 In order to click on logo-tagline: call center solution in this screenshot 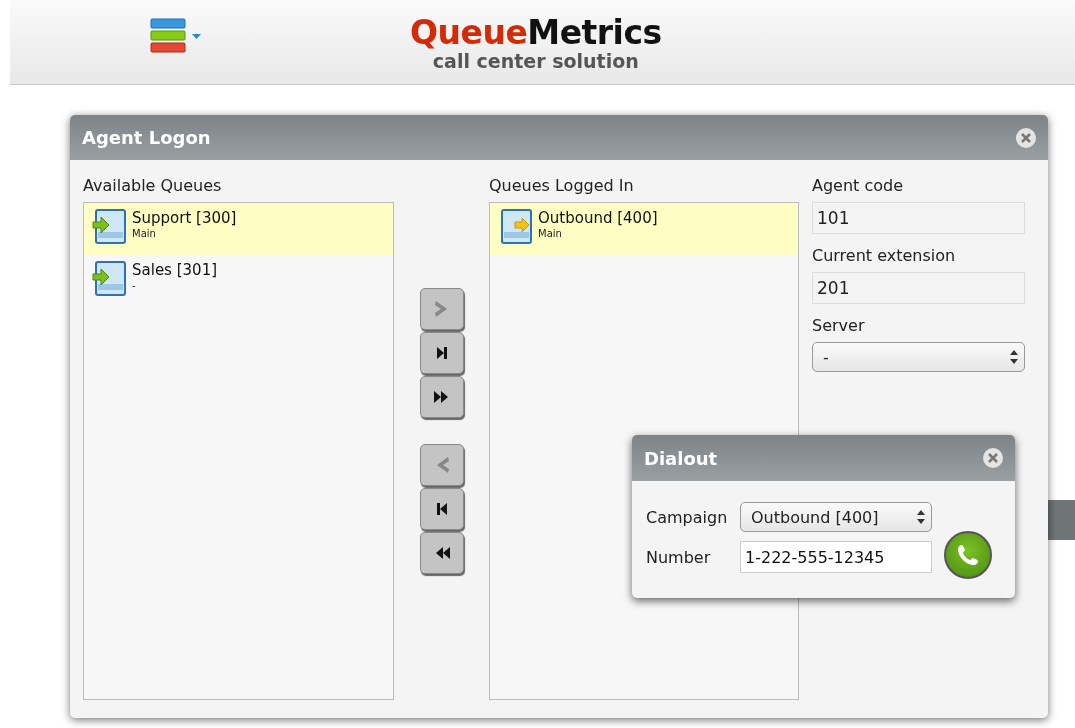, I will do `click(535, 61)`.